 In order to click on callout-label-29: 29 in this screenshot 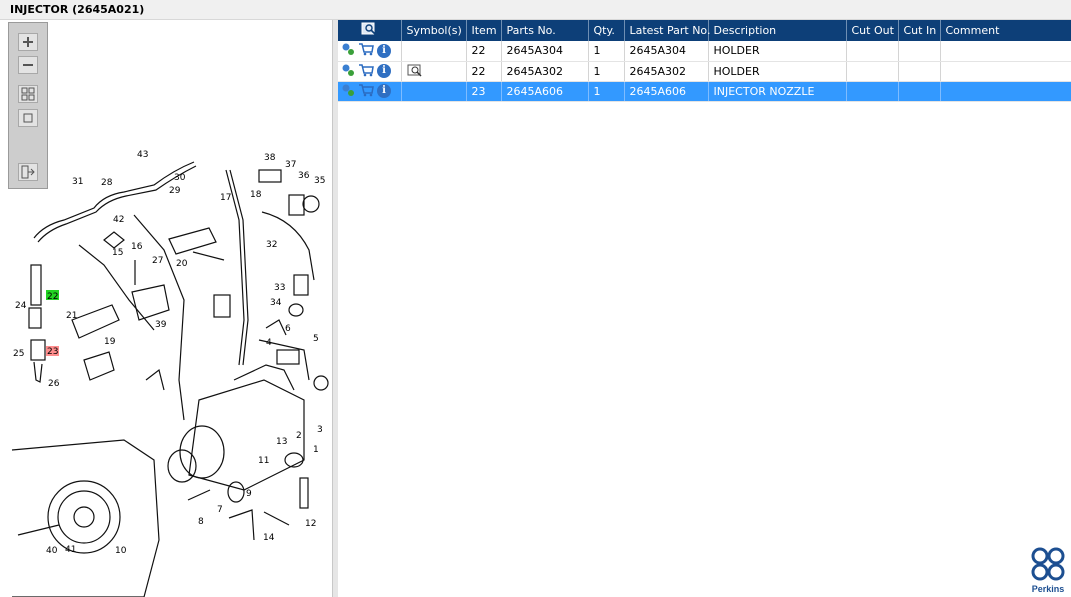, I will do `click(175, 191)`.